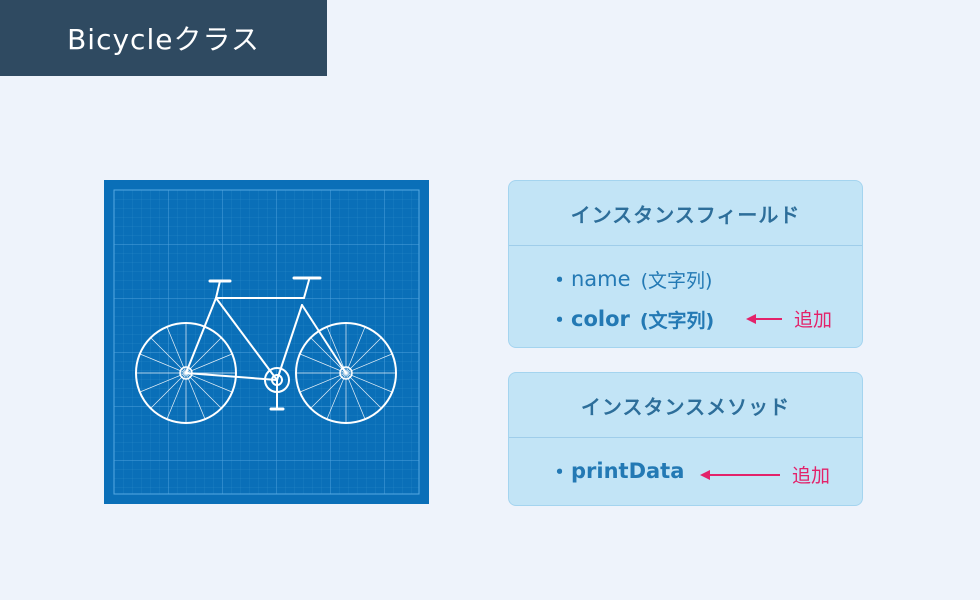 The image size is (980, 600). I want to click on field-item-name: ・ name (文字列), so click(630, 279).